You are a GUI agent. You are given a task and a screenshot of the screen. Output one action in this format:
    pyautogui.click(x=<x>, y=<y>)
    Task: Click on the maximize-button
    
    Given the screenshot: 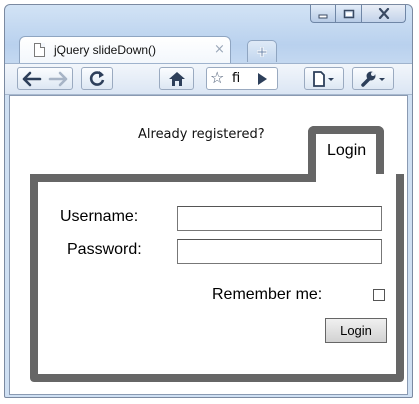 What is the action you would take?
    pyautogui.click(x=349, y=14)
    